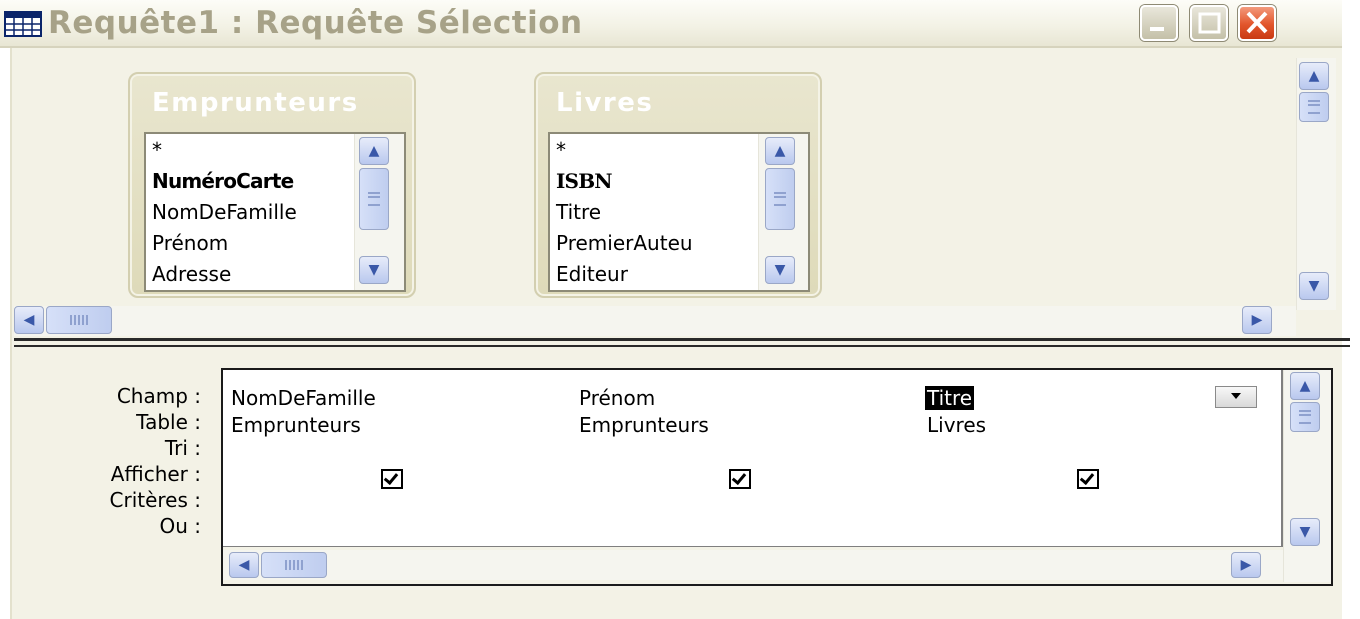 The image size is (1360, 619). I want to click on next-empty-column, so click(1275, 458).